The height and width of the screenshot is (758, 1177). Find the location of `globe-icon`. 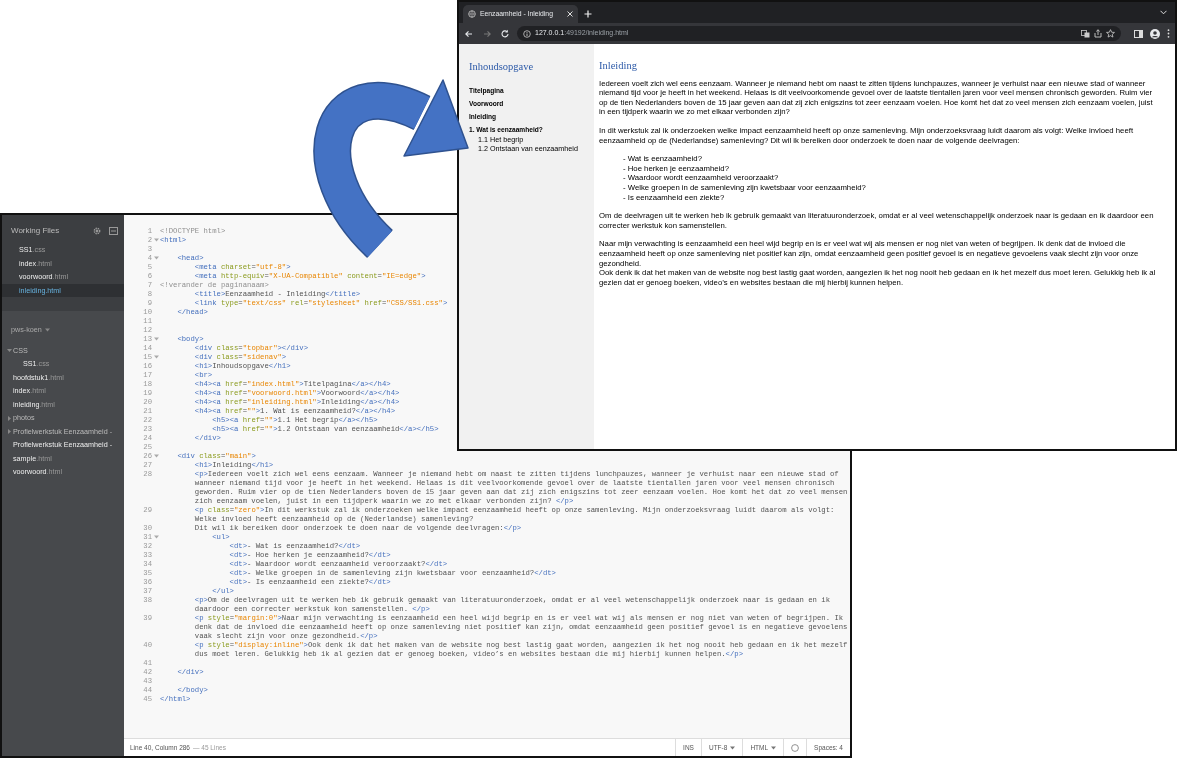

globe-icon is located at coordinates (472, 14).